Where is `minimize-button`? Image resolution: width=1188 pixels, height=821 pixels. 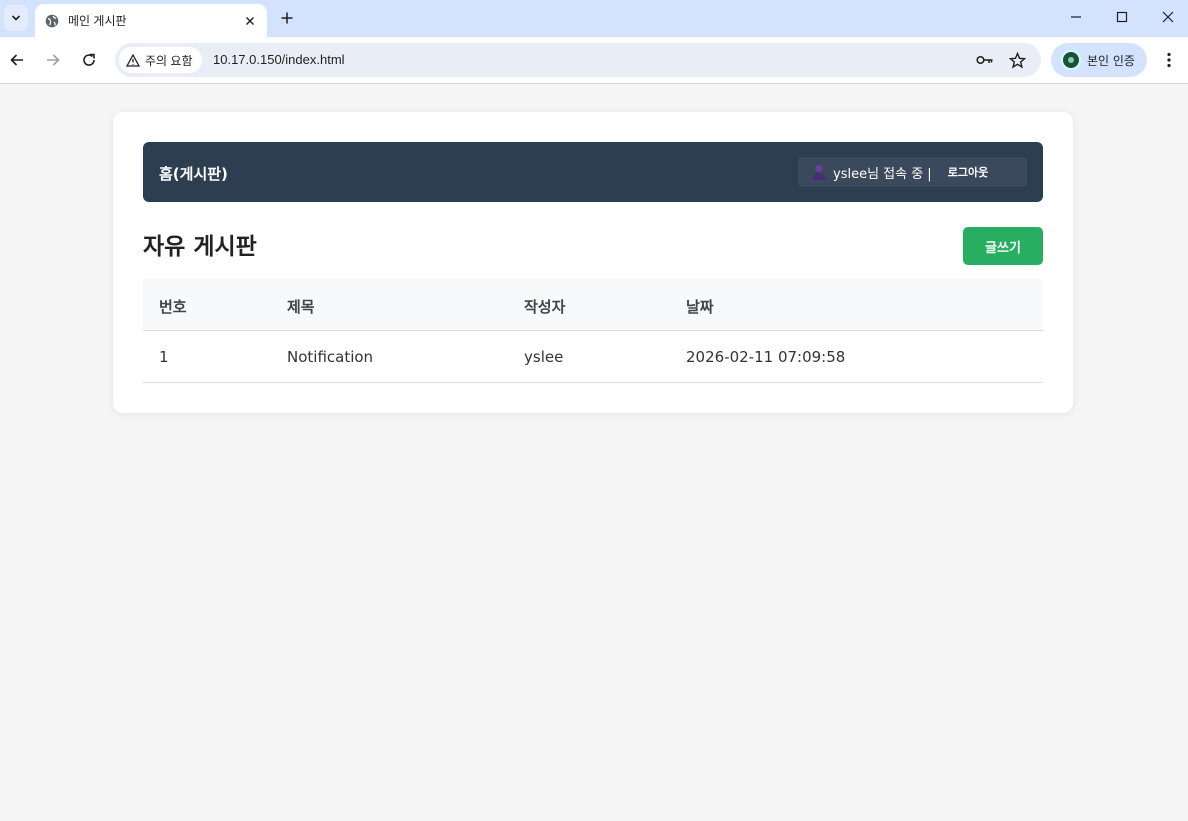
minimize-button is located at coordinates (1076, 17).